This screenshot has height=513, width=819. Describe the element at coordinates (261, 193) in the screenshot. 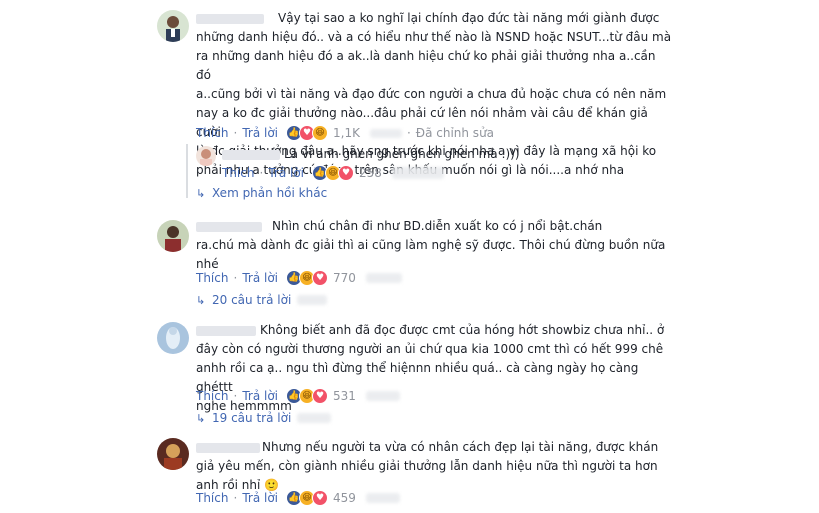

I see `more-replies-link: ↳ Xem phản hồi khác` at that location.